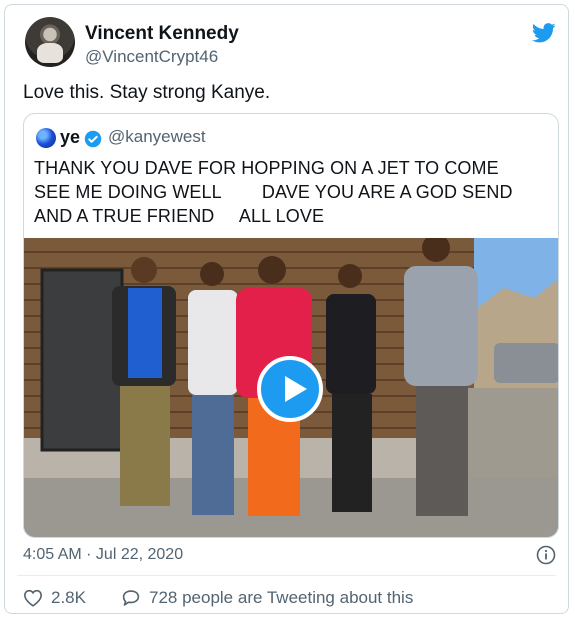 This screenshot has width=575, height=620. Describe the element at coordinates (162, 34) in the screenshot. I see `author-name: Vincent Kennedy` at that location.